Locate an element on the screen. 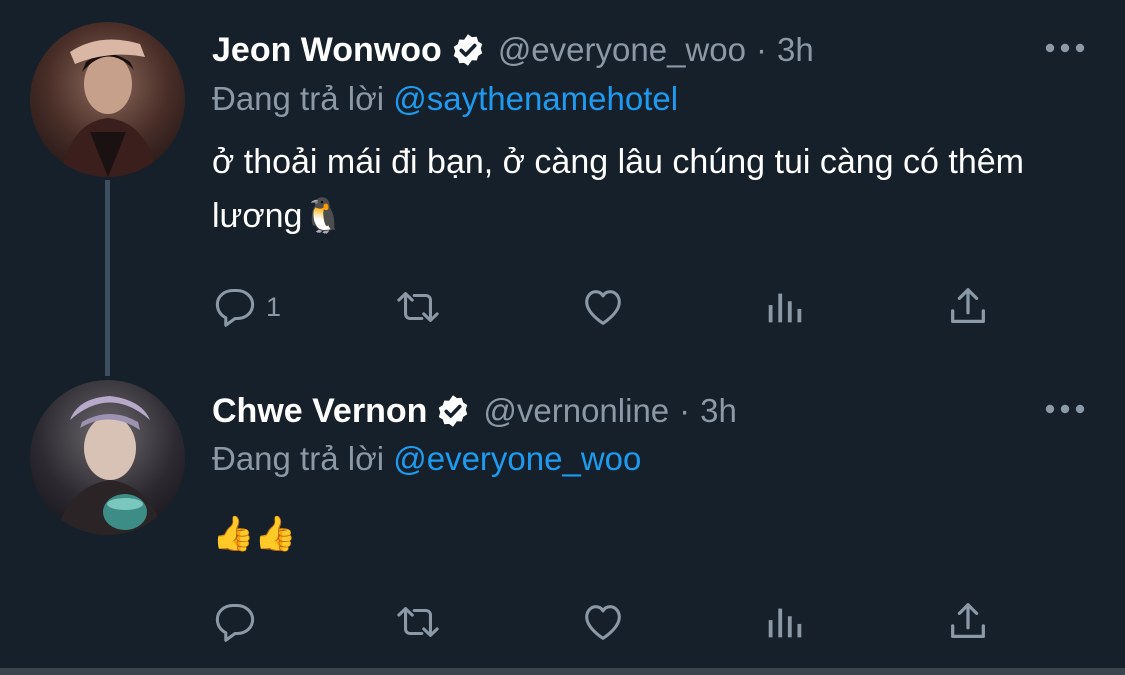 The width and height of the screenshot is (1125, 675). tweet-header: Chwe Vernon @vernonline · 3h is located at coordinates (474, 411).